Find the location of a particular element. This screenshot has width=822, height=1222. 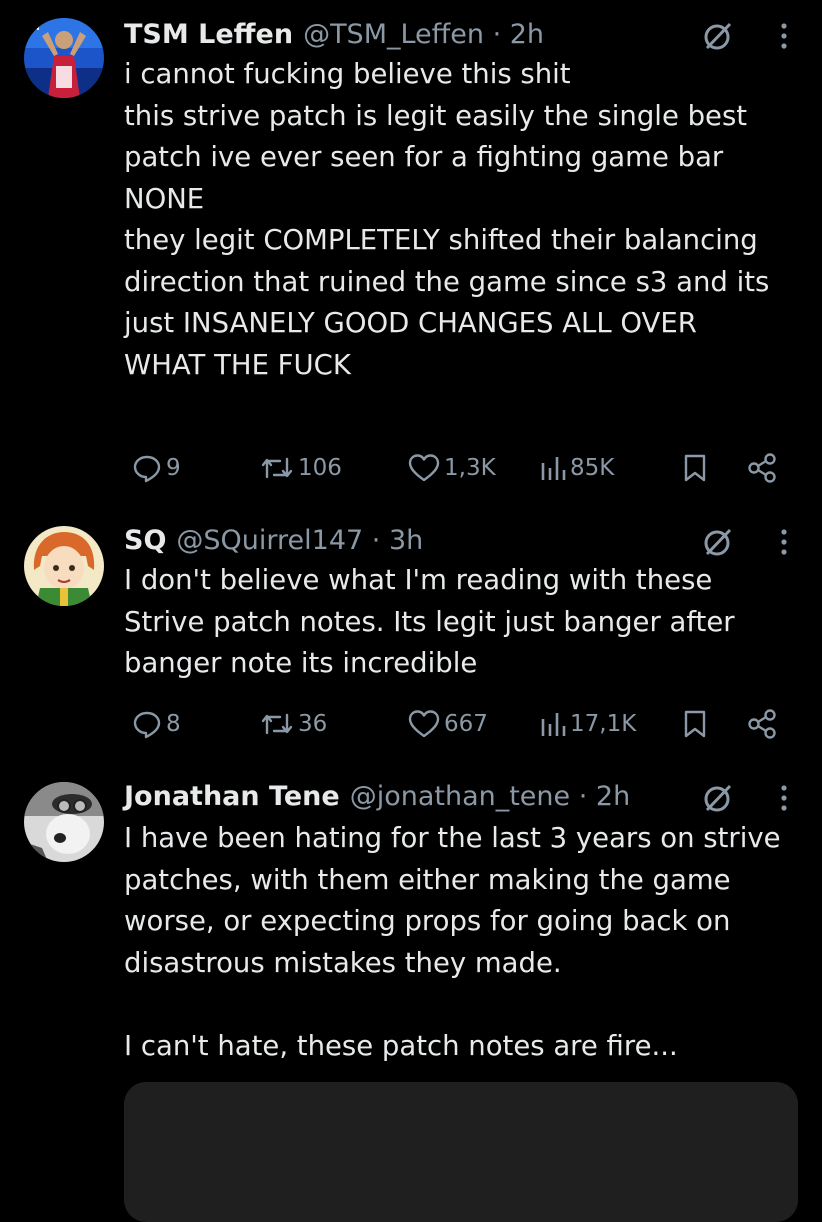

reply-button: 8 is located at coordinates (156, 724).